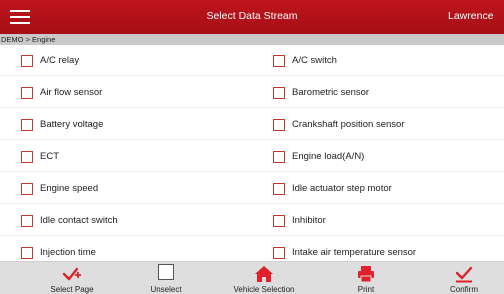 The height and width of the screenshot is (294, 504). I want to click on item-label: Idle contact switch, so click(79, 220).